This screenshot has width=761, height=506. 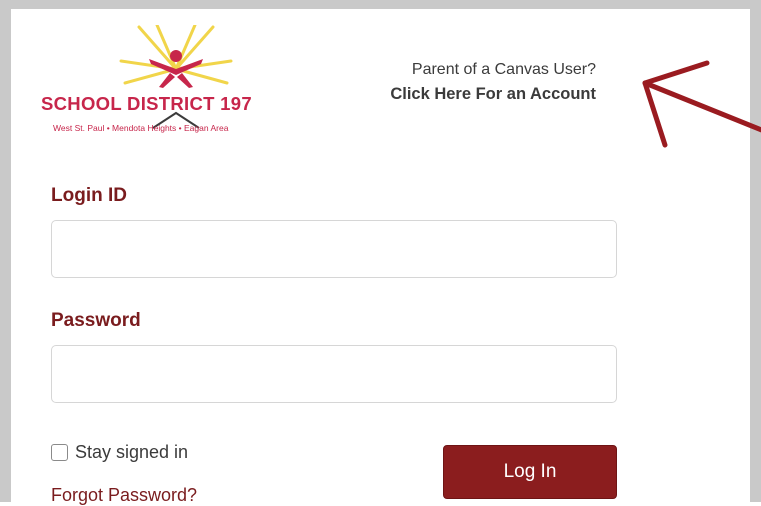 I want to click on login-id-label: Login ID, so click(x=89, y=195).